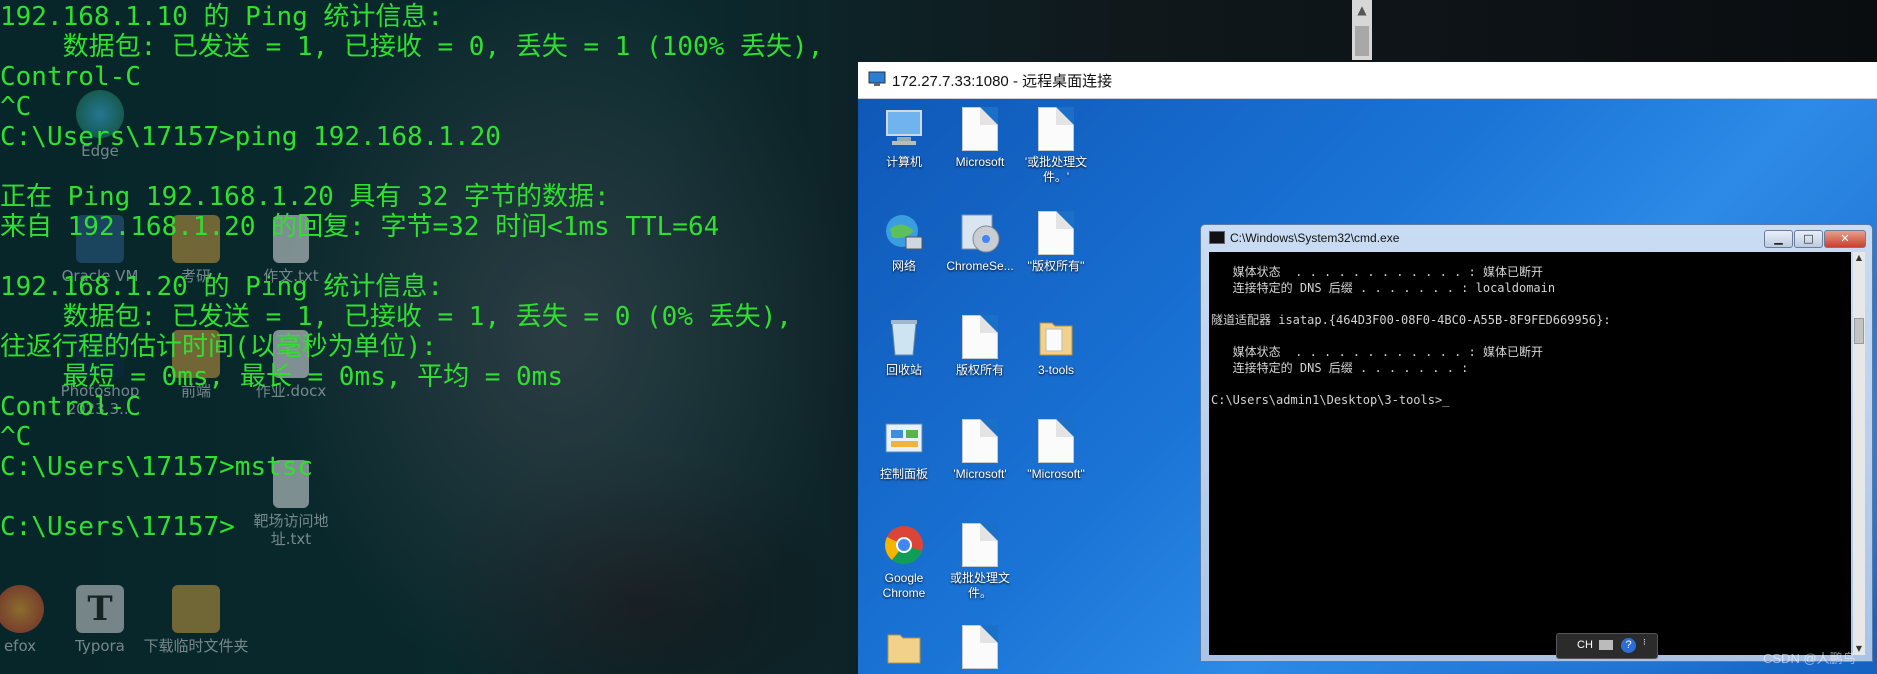  What do you see at coordinates (904, 338) in the screenshot?
I see `recycle-bin-icon` at bounding box center [904, 338].